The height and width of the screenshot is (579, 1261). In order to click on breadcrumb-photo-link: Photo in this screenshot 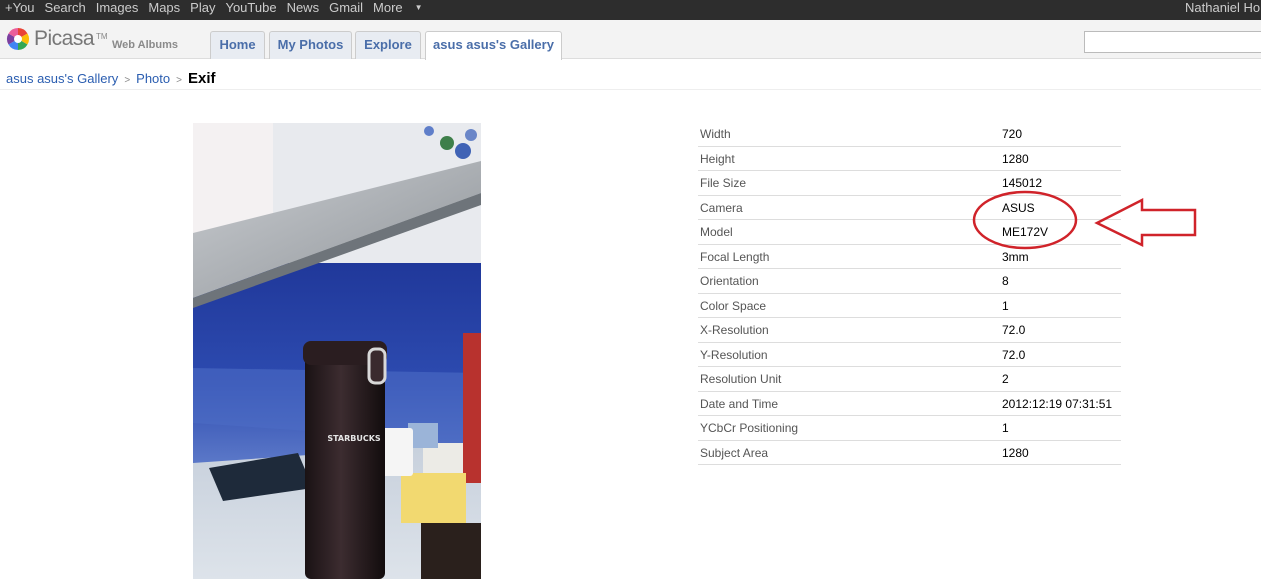, I will do `click(153, 78)`.